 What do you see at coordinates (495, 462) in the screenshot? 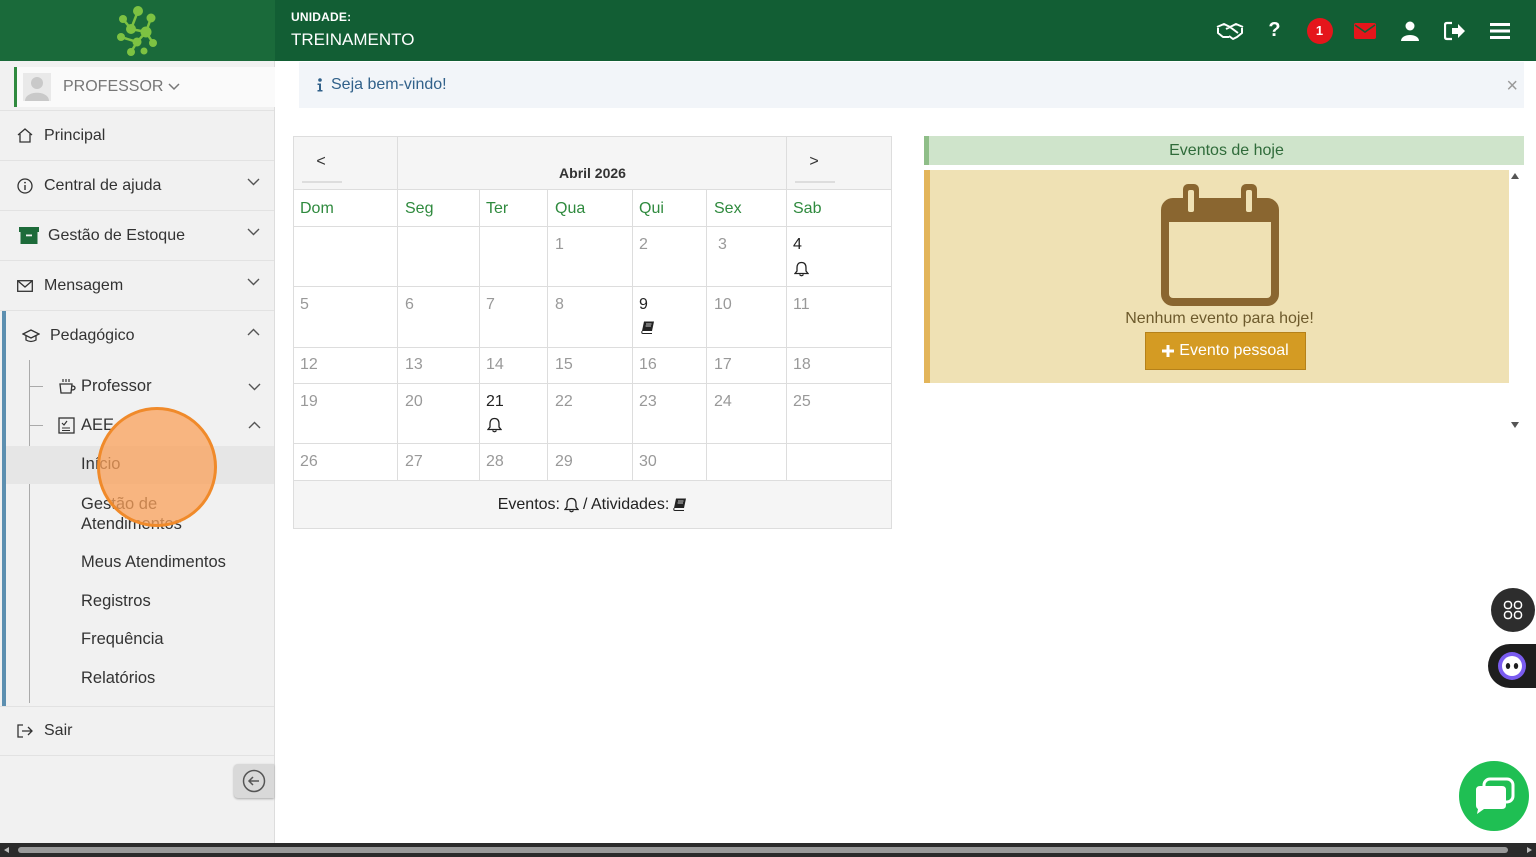
I see `calendar-day: 28` at bounding box center [495, 462].